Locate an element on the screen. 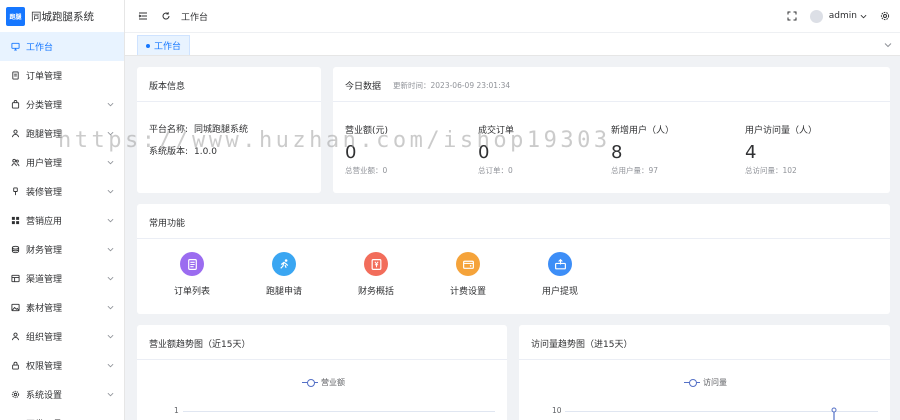  platform-name-label: 平台名称: is located at coordinates (169, 130).